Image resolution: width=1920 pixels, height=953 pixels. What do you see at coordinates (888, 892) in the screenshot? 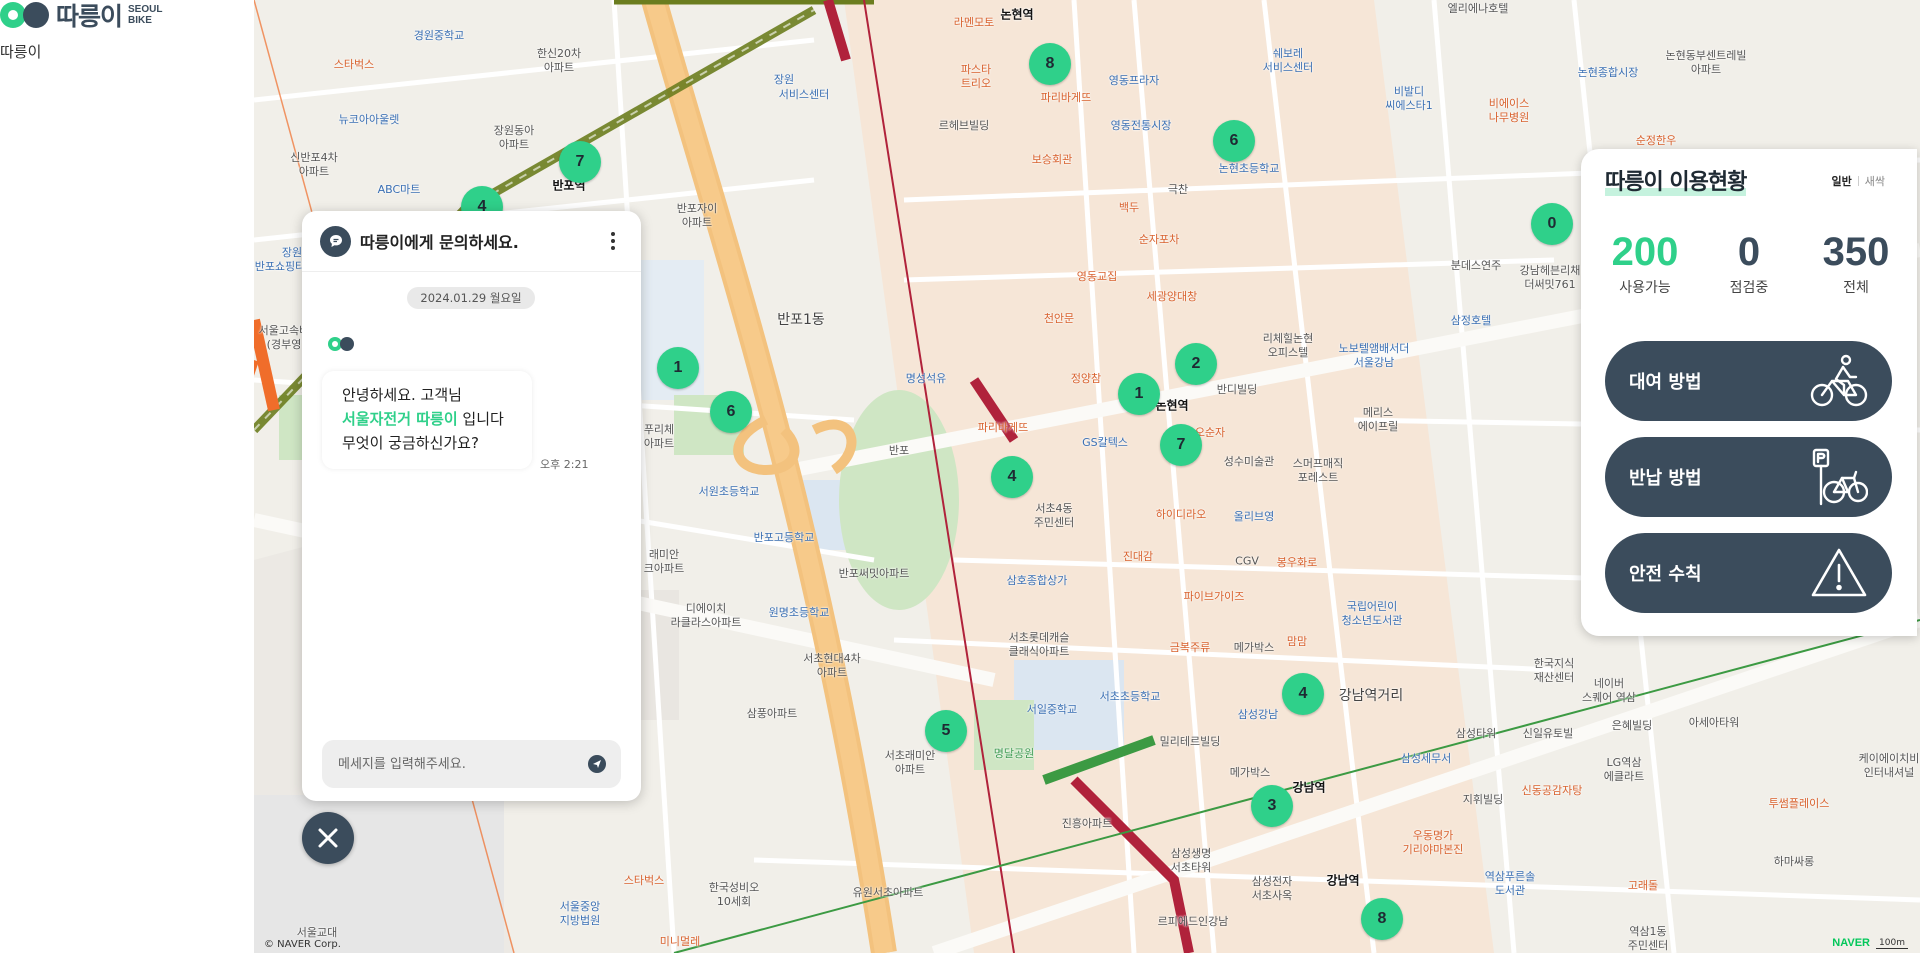
I see `map-place-label: 유원서초아파트` at bounding box center [888, 892].